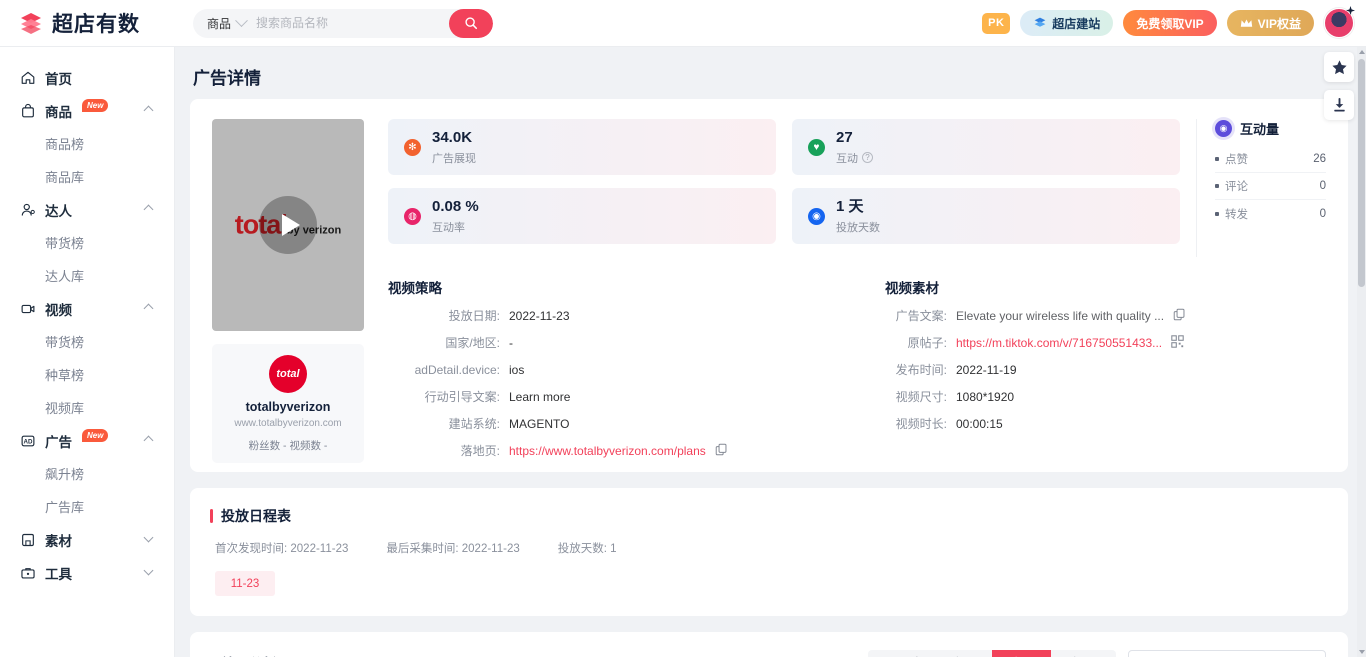 The image size is (1366, 657). I want to click on sidebar-item-influencer-library: 达人库, so click(87, 275).